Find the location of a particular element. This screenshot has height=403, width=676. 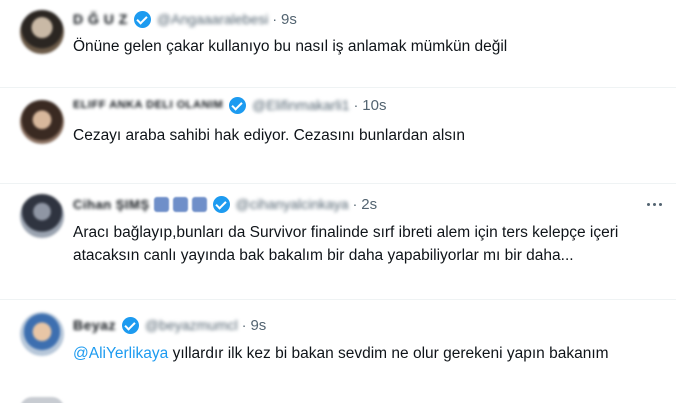

mention-link: @AliYerlikaya is located at coordinates (120, 353).